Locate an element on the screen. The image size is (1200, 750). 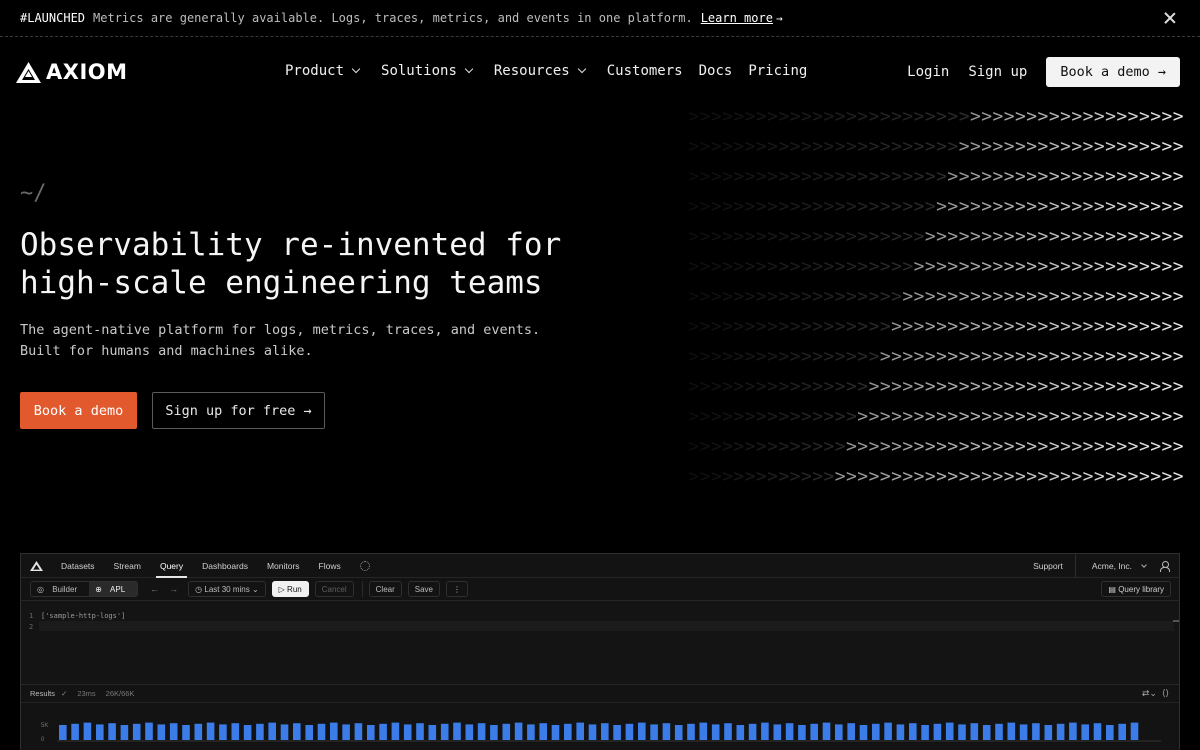
sign-up-free-button: Sign up for free → is located at coordinates (238, 410).